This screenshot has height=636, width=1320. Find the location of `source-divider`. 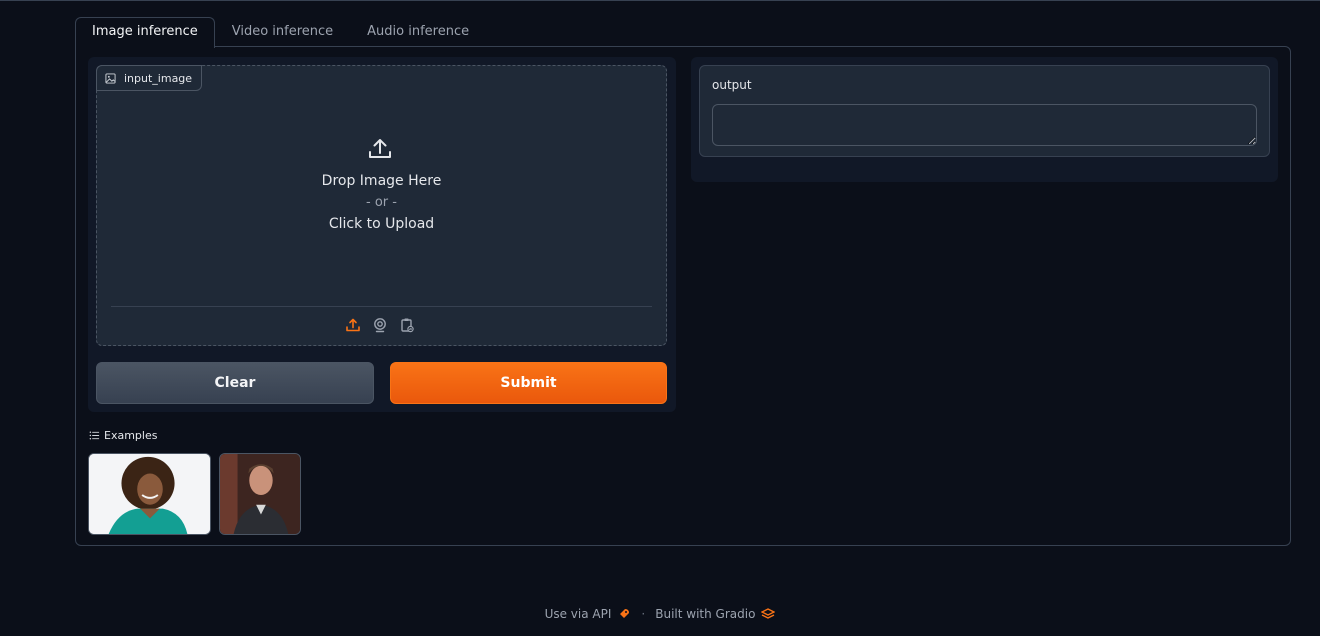

source-divider is located at coordinates (381, 306).